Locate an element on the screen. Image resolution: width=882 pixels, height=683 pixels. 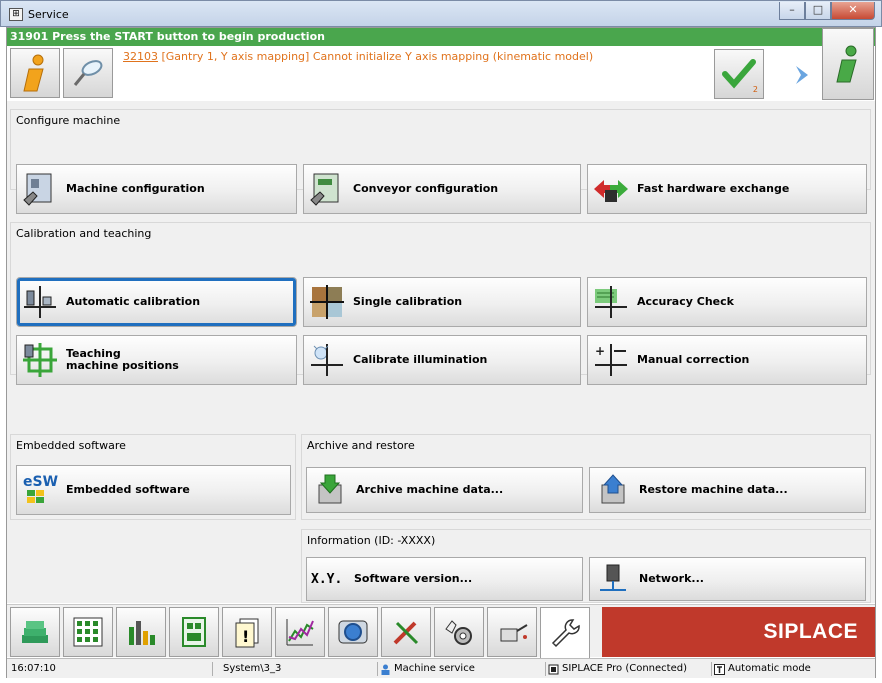
tile-label: Teaching machine positions is located at coordinates (122, 360).